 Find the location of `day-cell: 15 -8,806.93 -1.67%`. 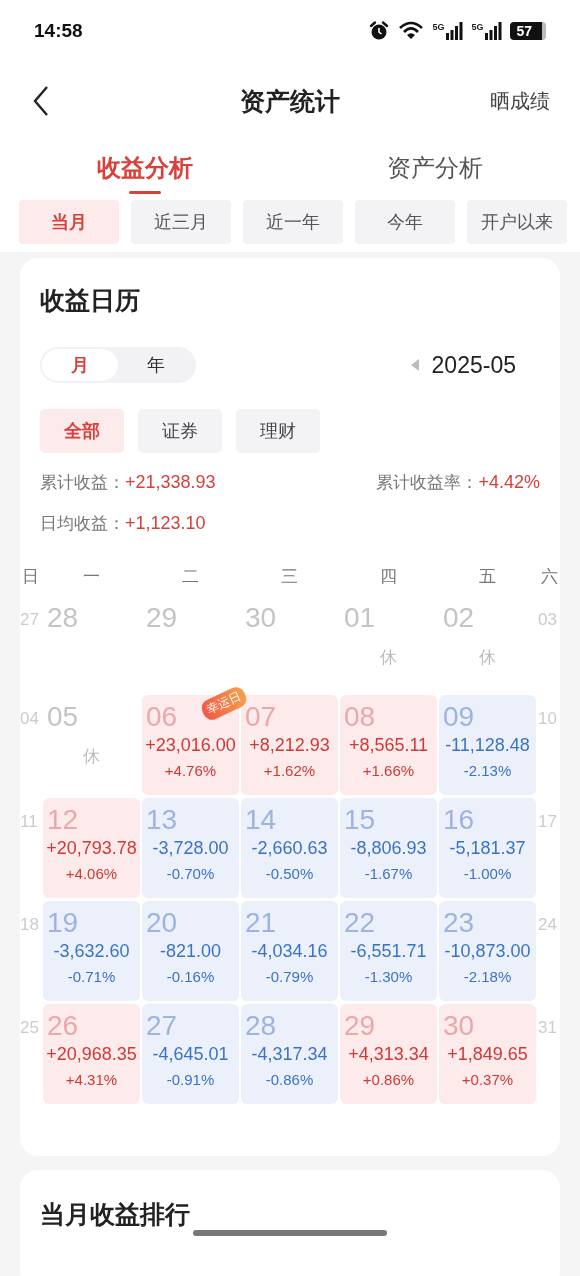

day-cell: 15 -8,806.93 -1.67% is located at coordinates (388, 848).